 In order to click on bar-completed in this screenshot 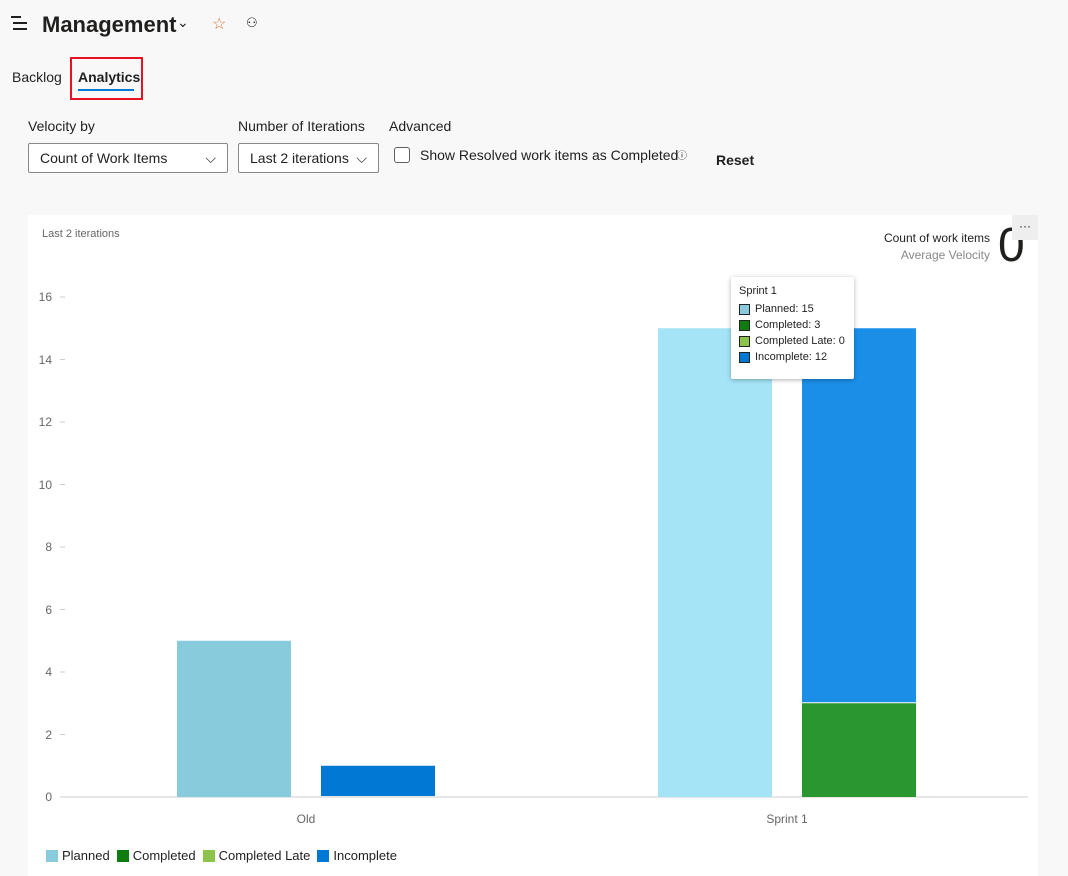, I will do `click(859, 750)`.